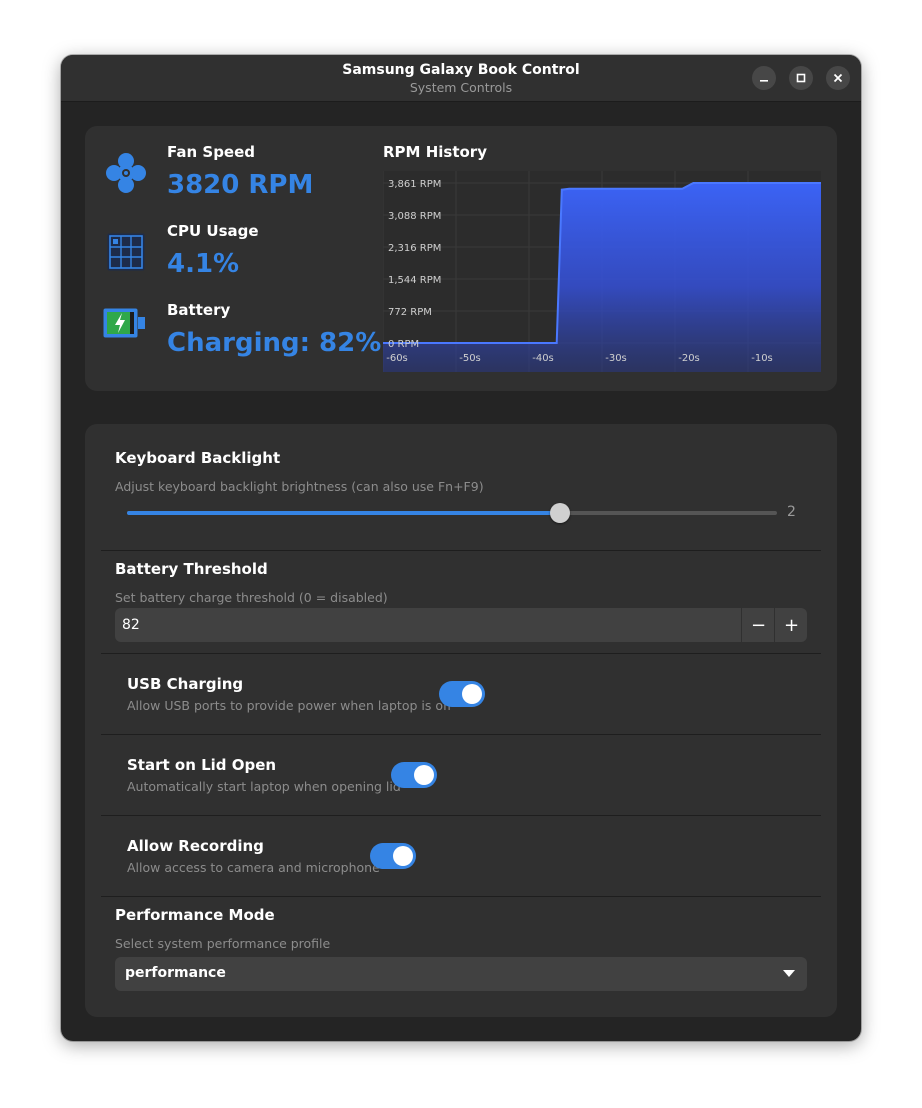 The height and width of the screenshot is (1108, 922). What do you see at coordinates (253, 867) in the screenshot?
I see `recording-subtitle: Allow access to camera and microphone` at bounding box center [253, 867].